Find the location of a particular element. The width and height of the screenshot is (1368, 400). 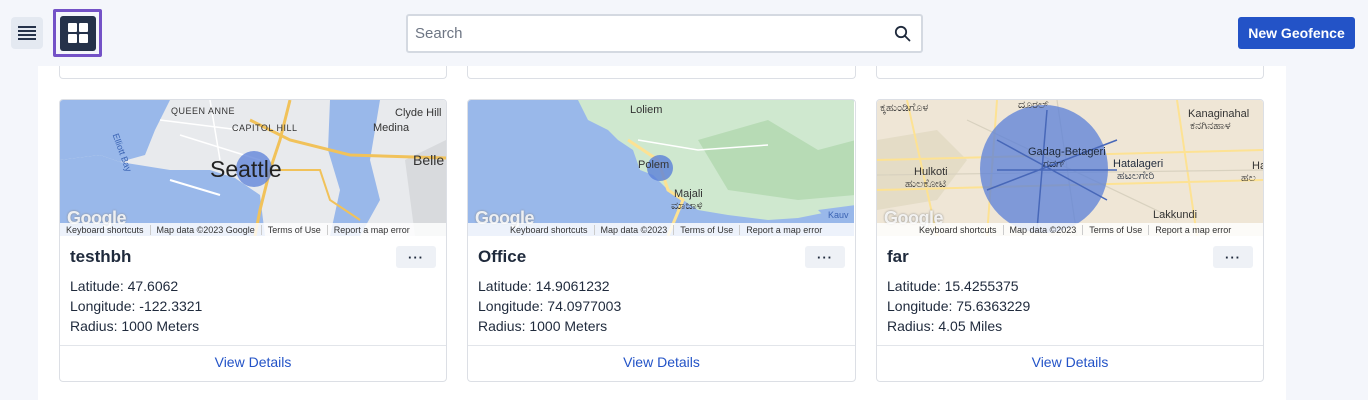

map-data-text: Map data ©2023 Google is located at coordinates (206, 229).